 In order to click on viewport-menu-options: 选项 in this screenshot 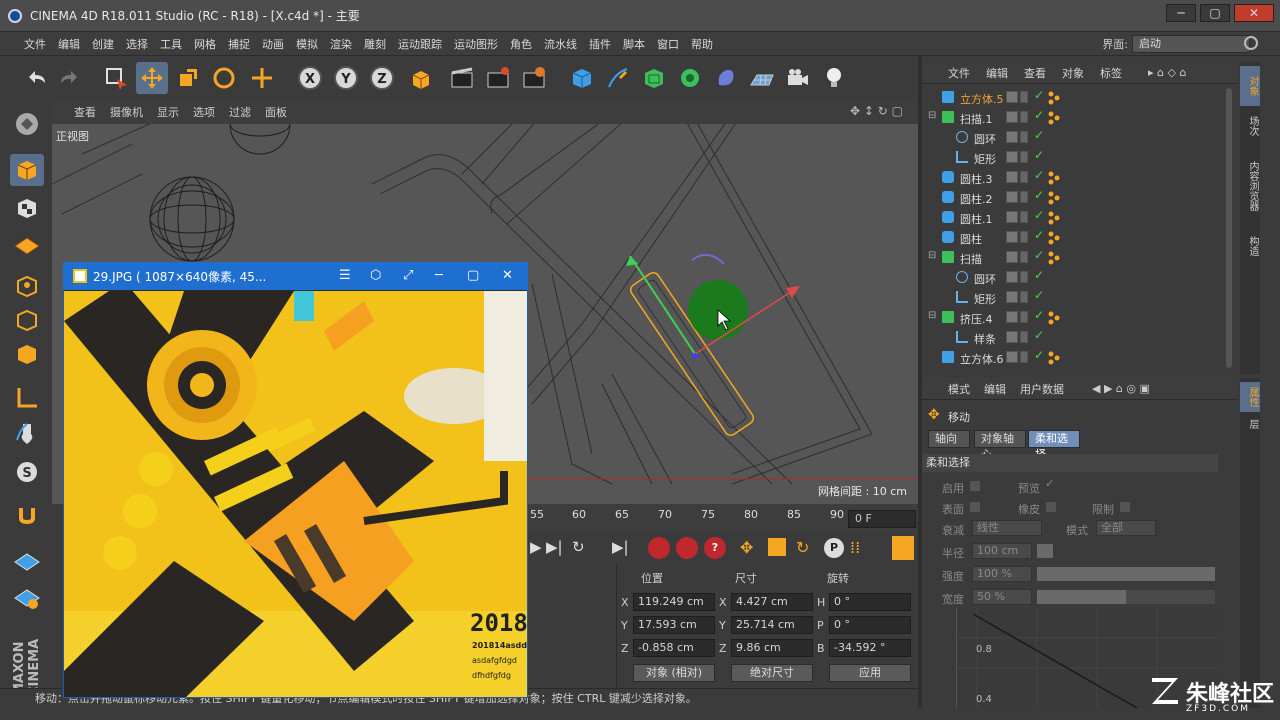, I will do `click(204, 112)`.